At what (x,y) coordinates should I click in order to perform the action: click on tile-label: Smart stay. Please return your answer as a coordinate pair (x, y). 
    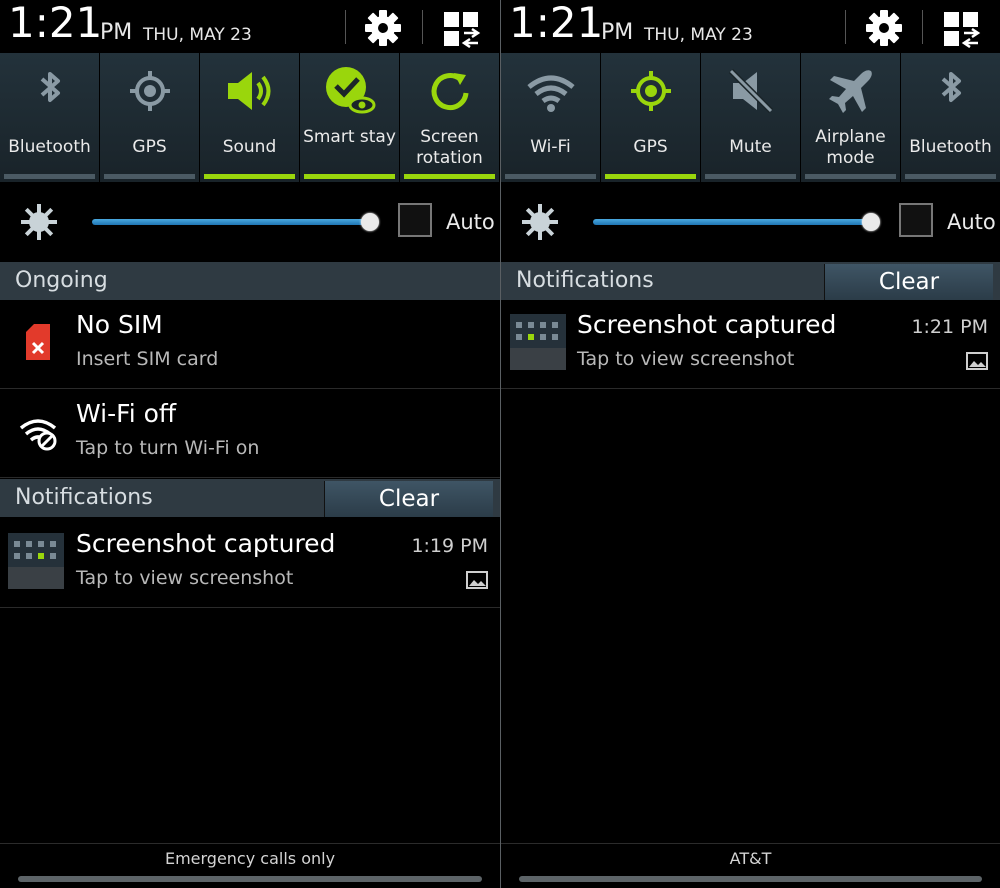
    Looking at the image, I should click on (349, 137).